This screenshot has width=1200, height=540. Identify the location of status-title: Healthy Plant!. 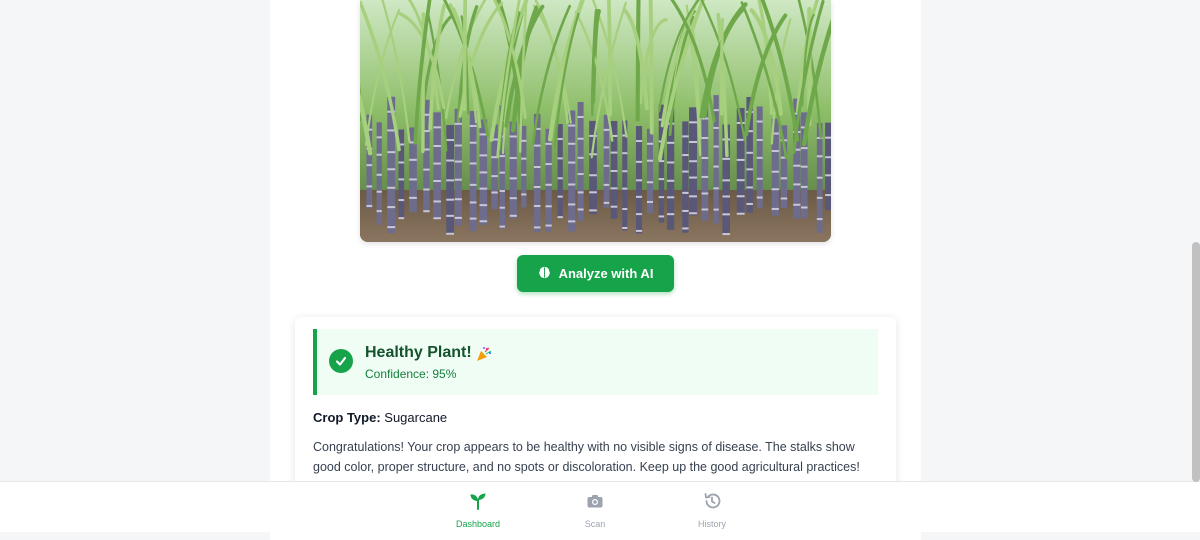
(418, 352).